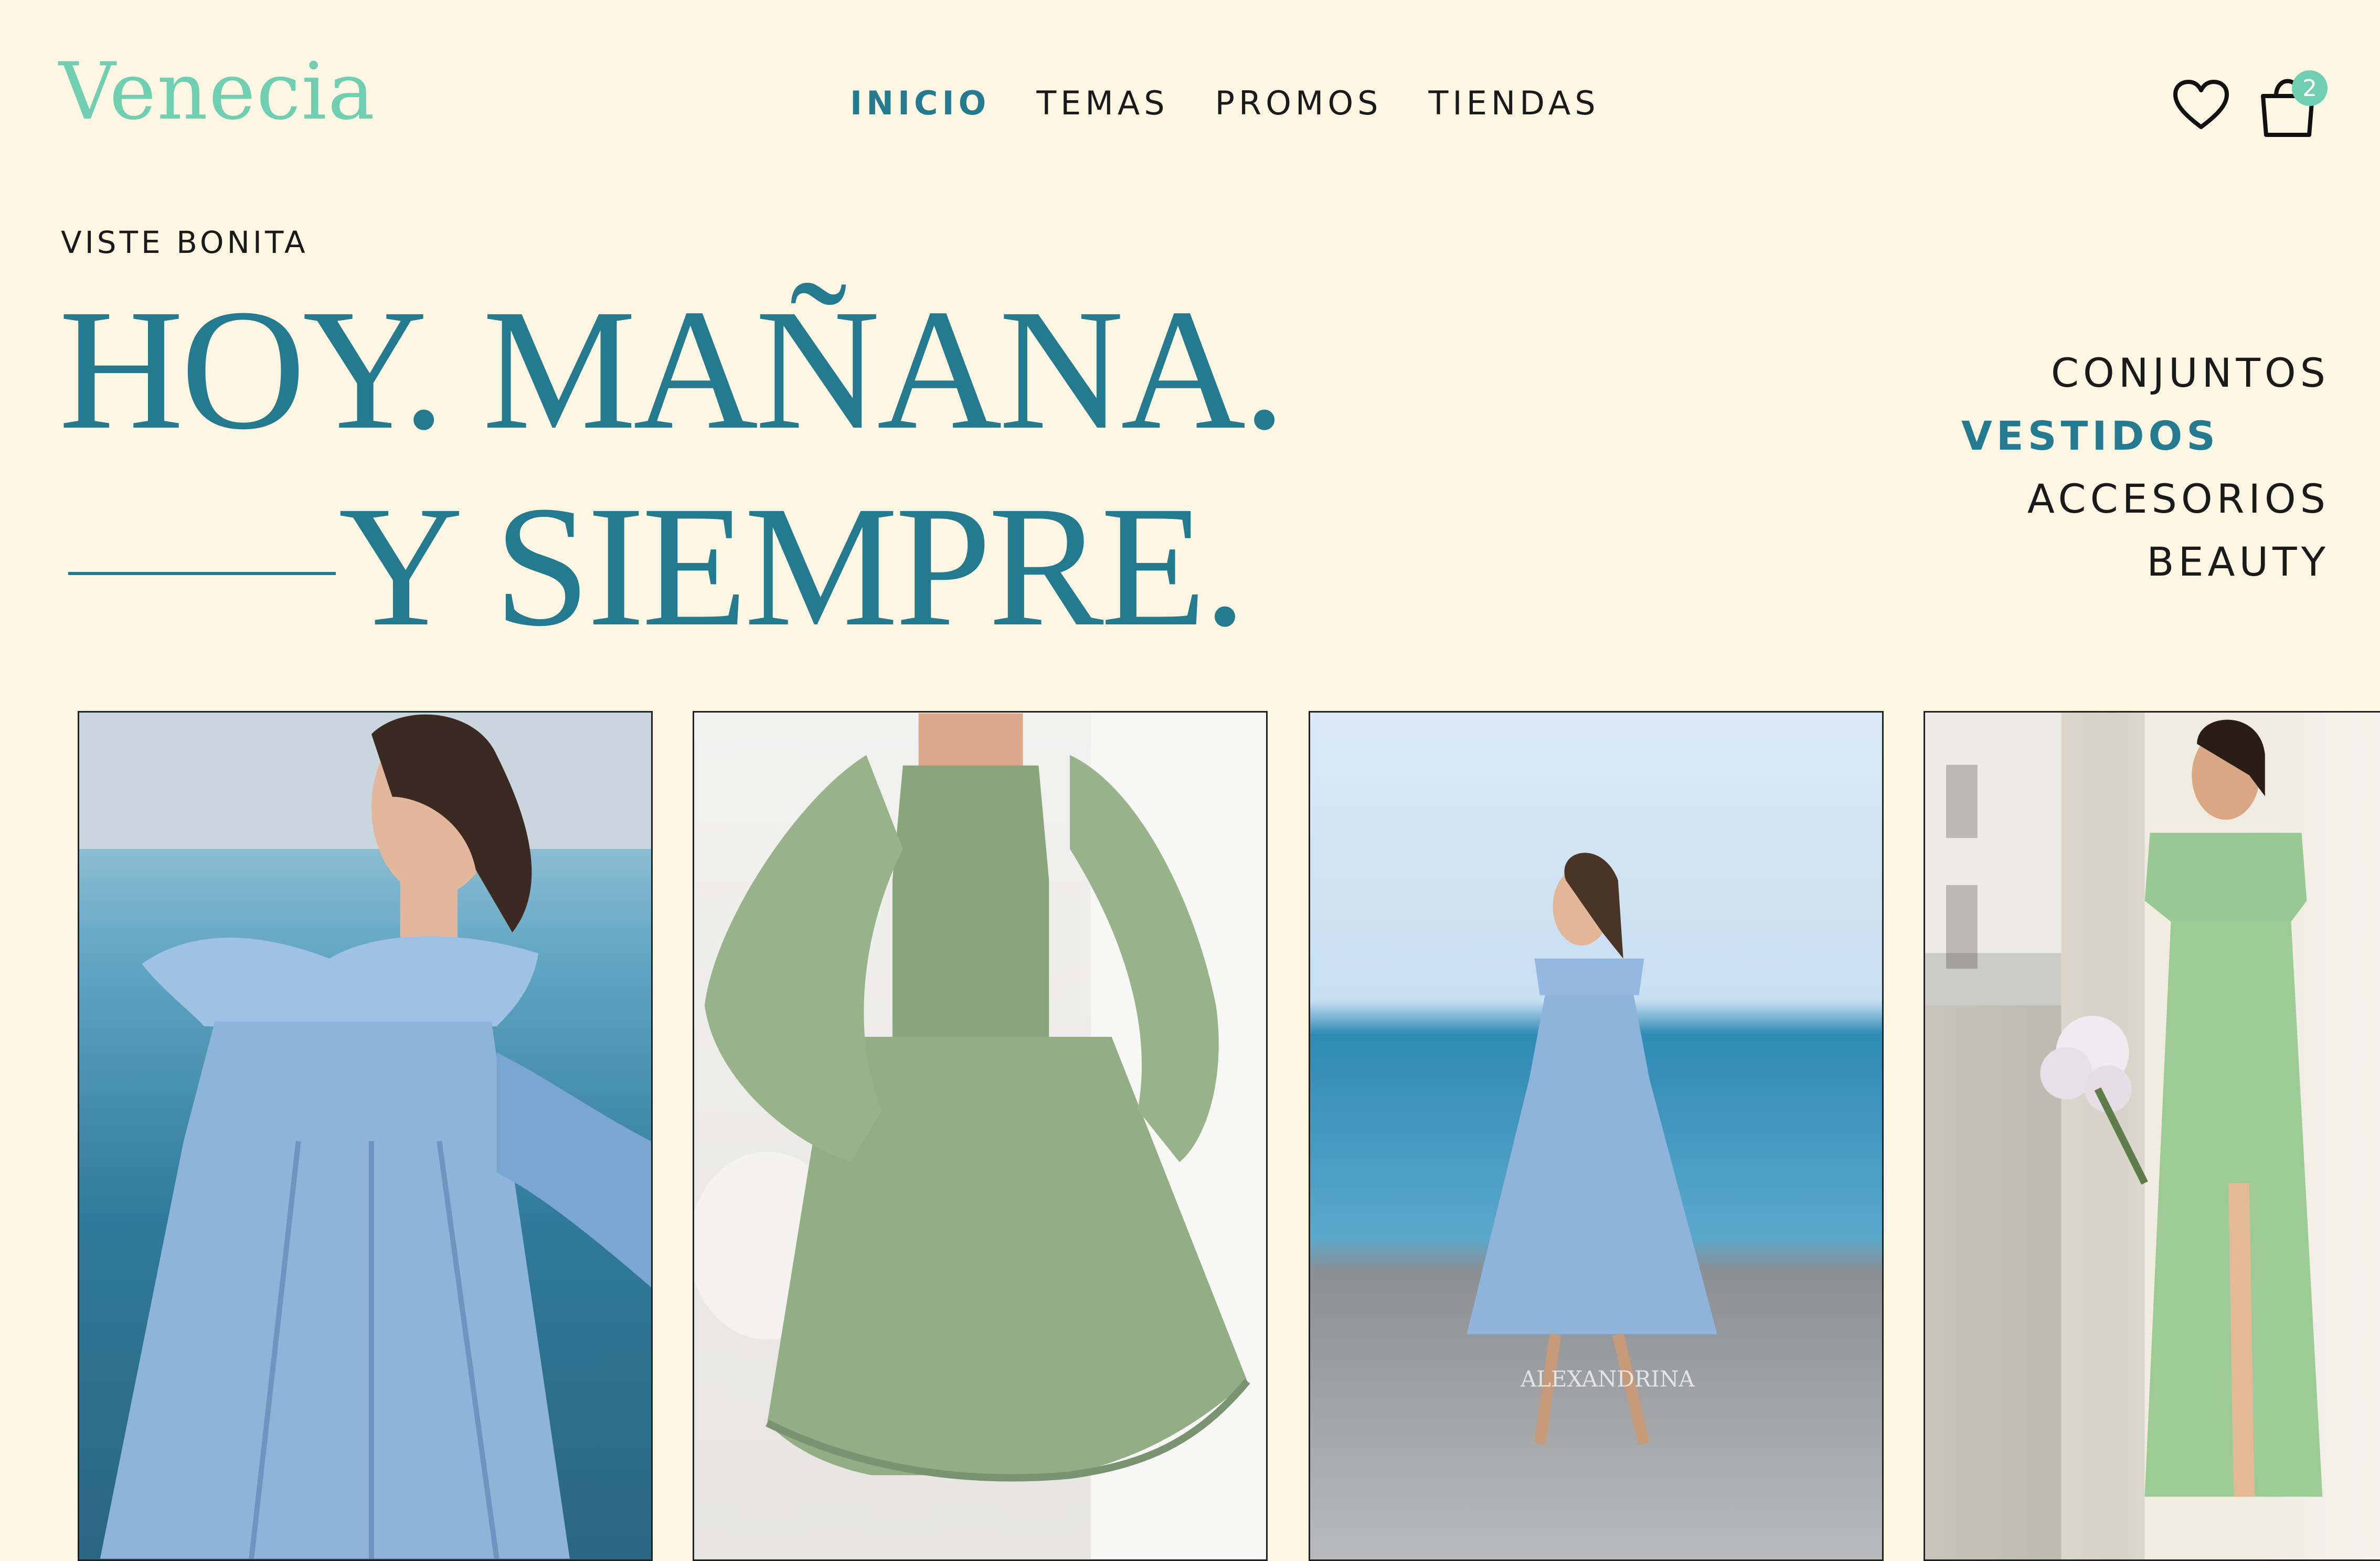 The height and width of the screenshot is (1561, 2380). I want to click on product-card-green-floral-dress, so click(2152, 1136).